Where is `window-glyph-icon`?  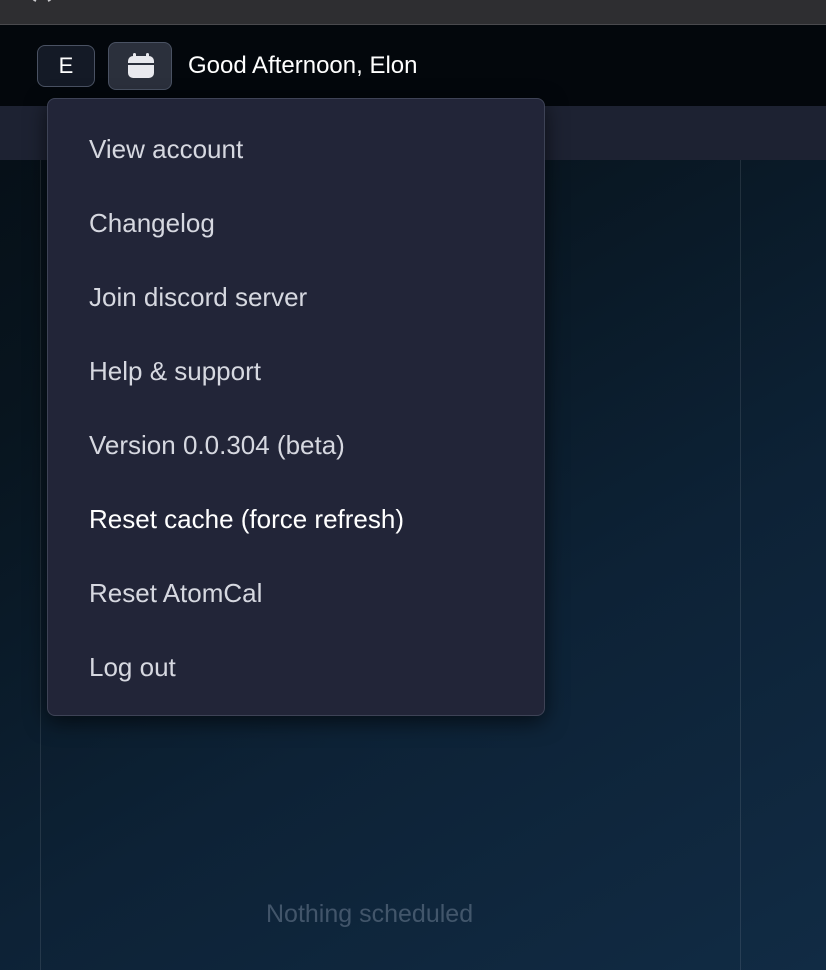 window-glyph-icon is located at coordinates (42, 2).